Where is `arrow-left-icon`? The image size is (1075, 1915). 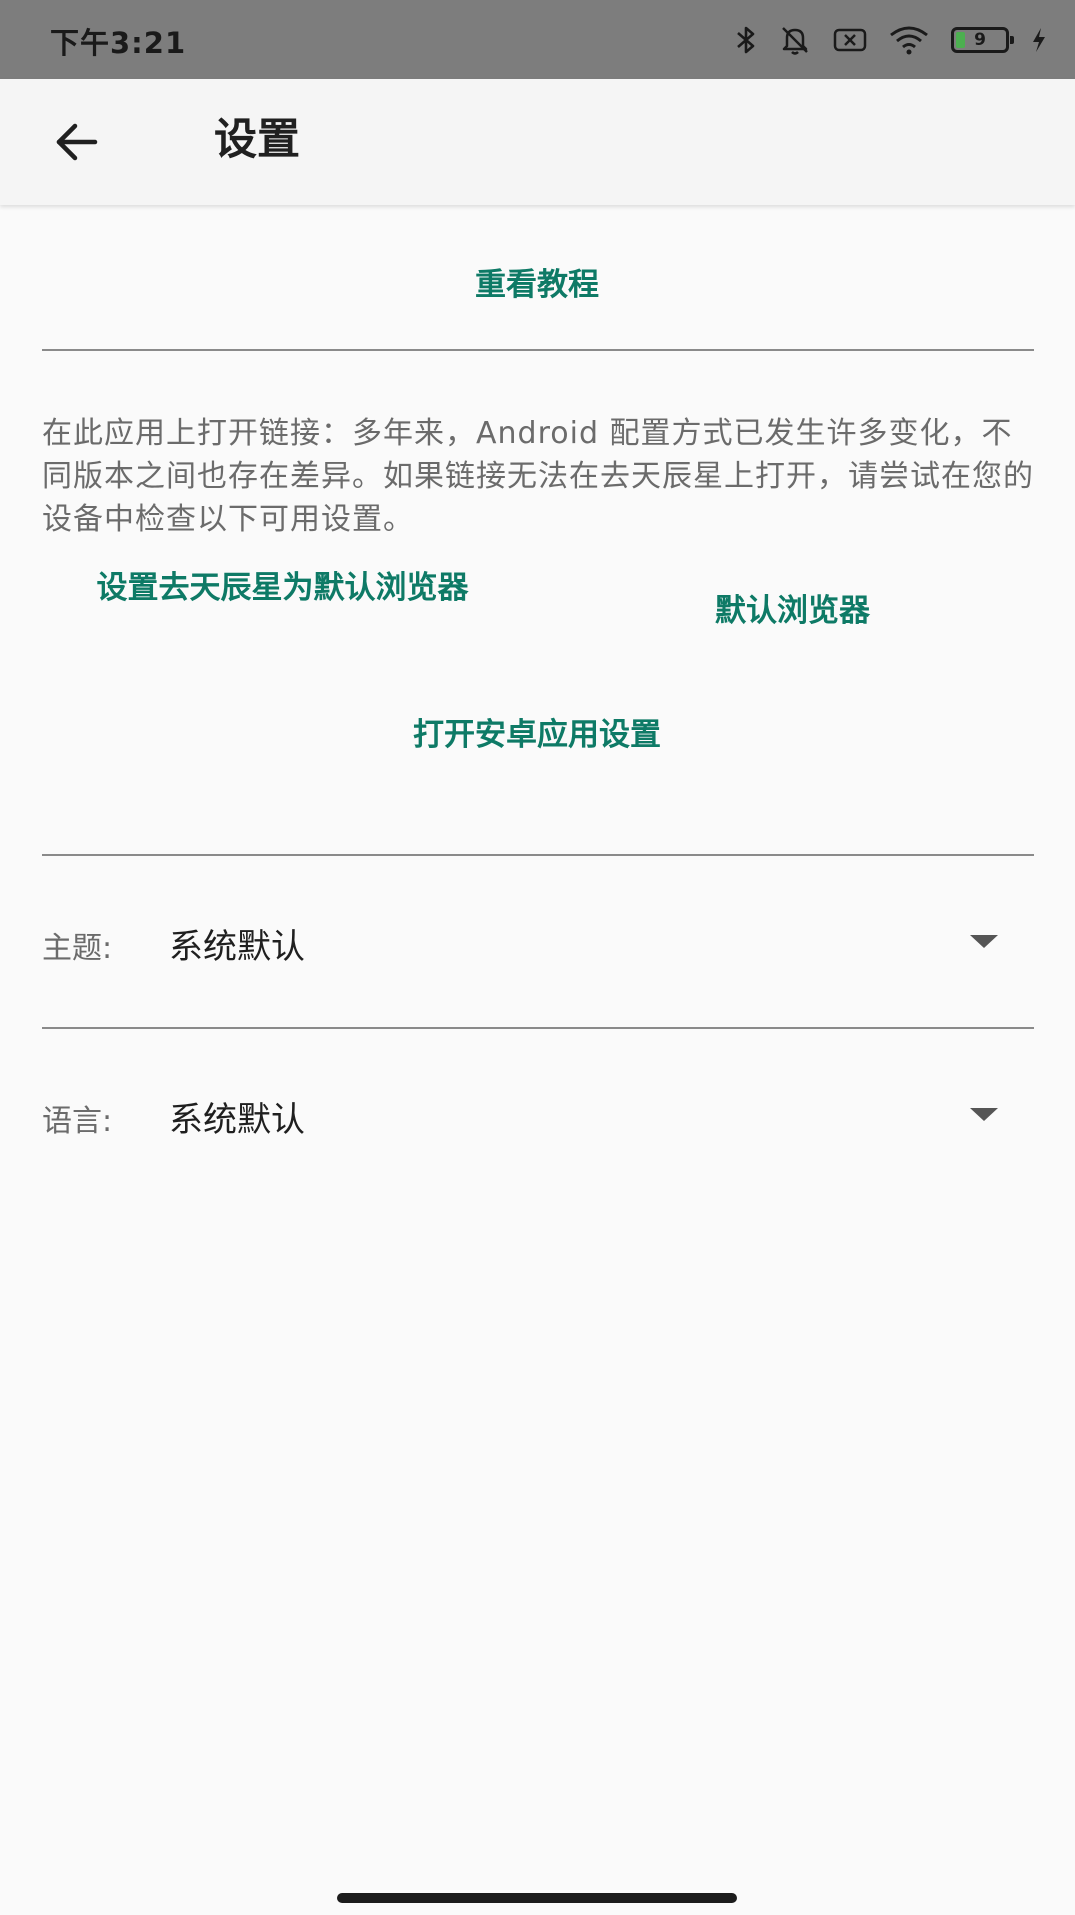 arrow-left-icon is located at coordinates (77, 142).